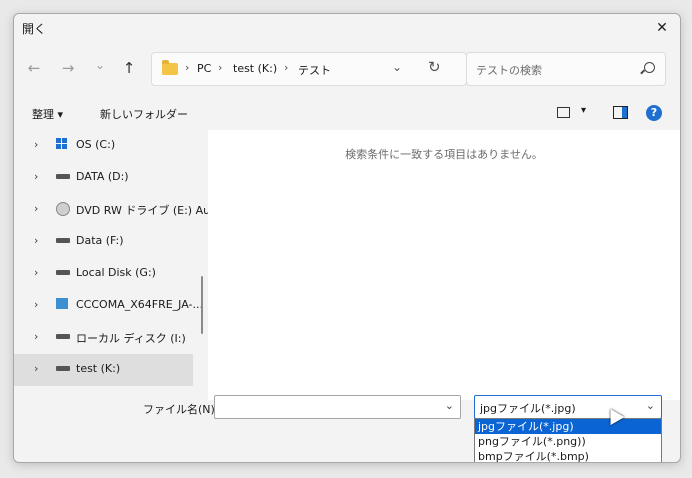 The image size is (692, 478). Describe the element at coordinates (563, 112) in the screenshot. I see `view-mode-icon` at that location.